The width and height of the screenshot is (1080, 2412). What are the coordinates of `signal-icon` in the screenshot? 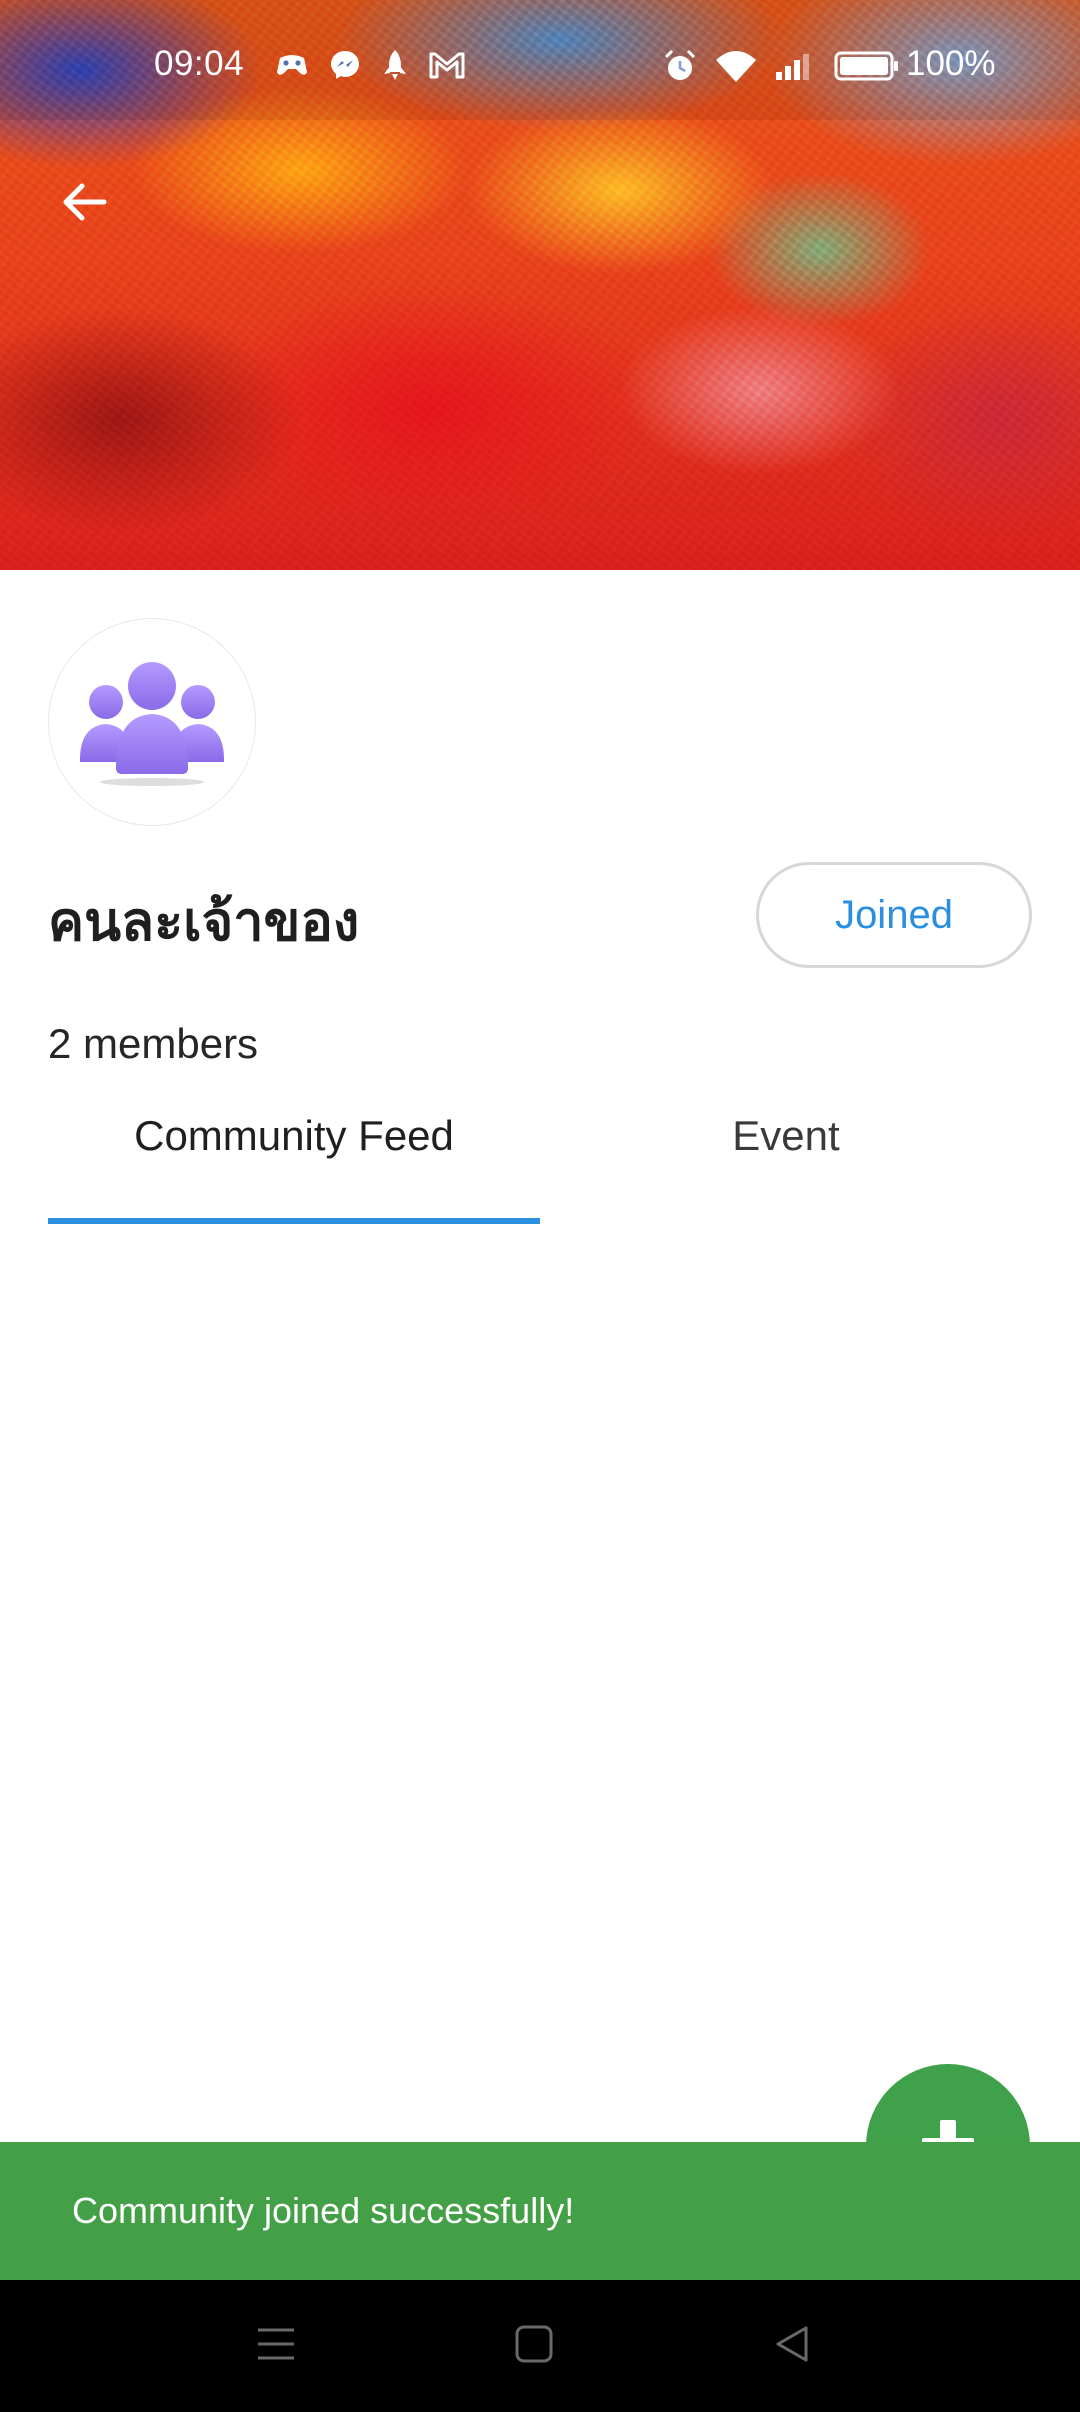 It's located at (792, 68).